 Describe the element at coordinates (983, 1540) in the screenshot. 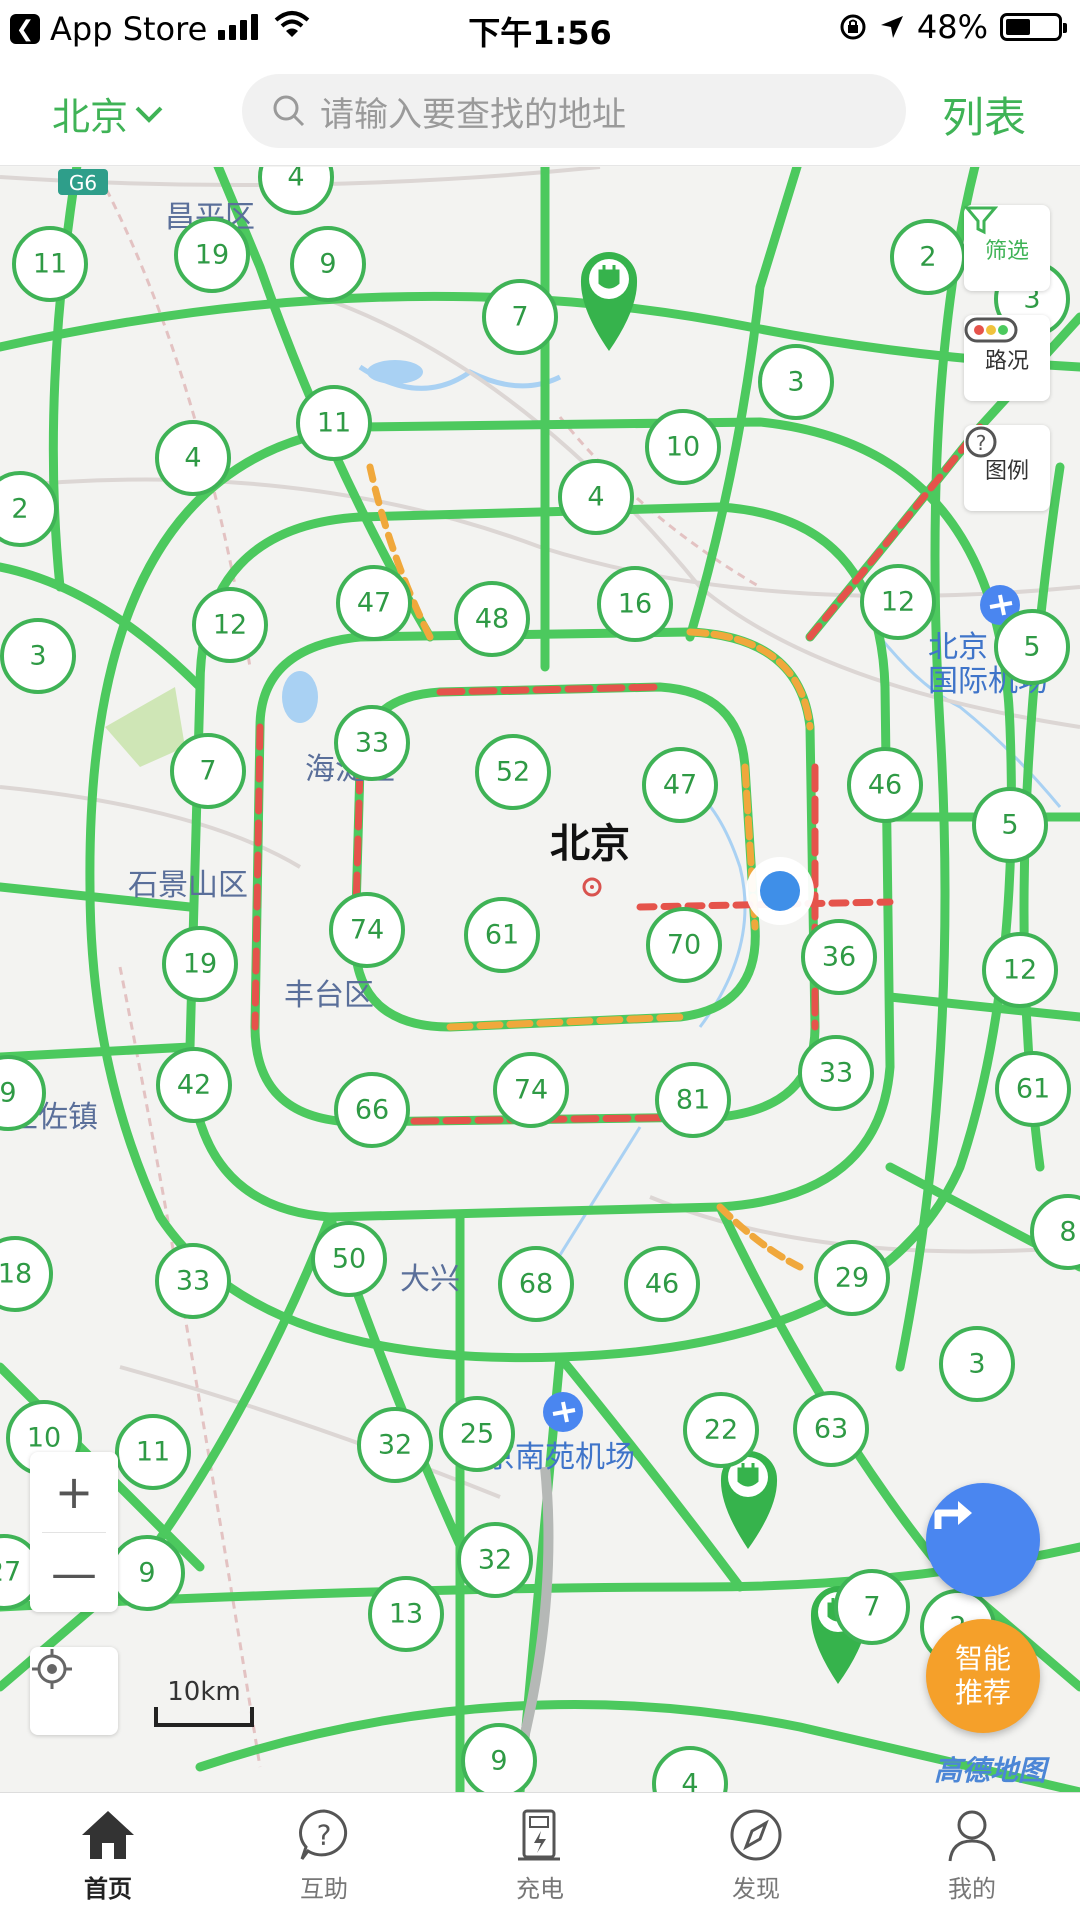

I see `route-planning-button` at that location.